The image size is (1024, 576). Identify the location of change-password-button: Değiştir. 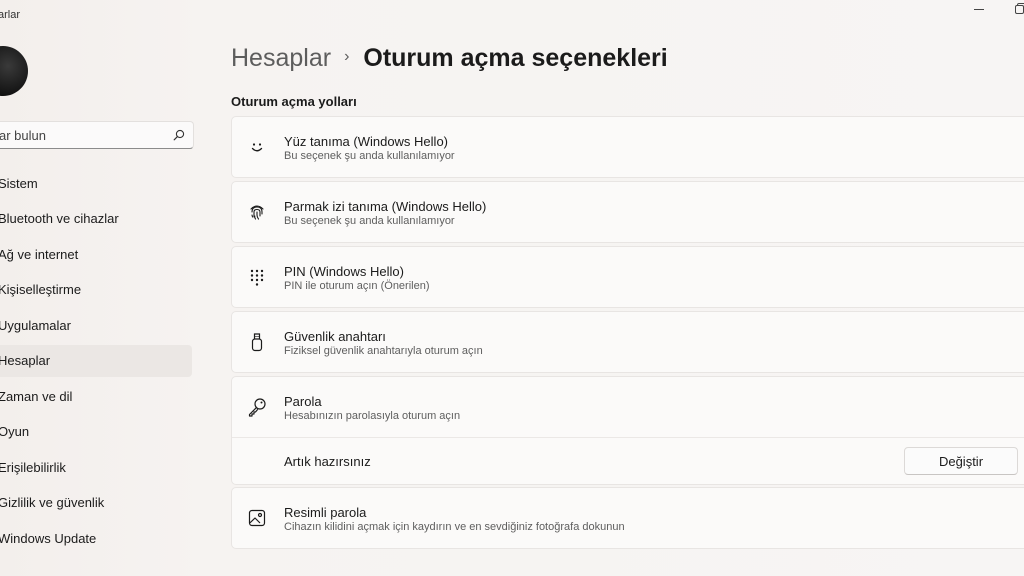
(961, 461).